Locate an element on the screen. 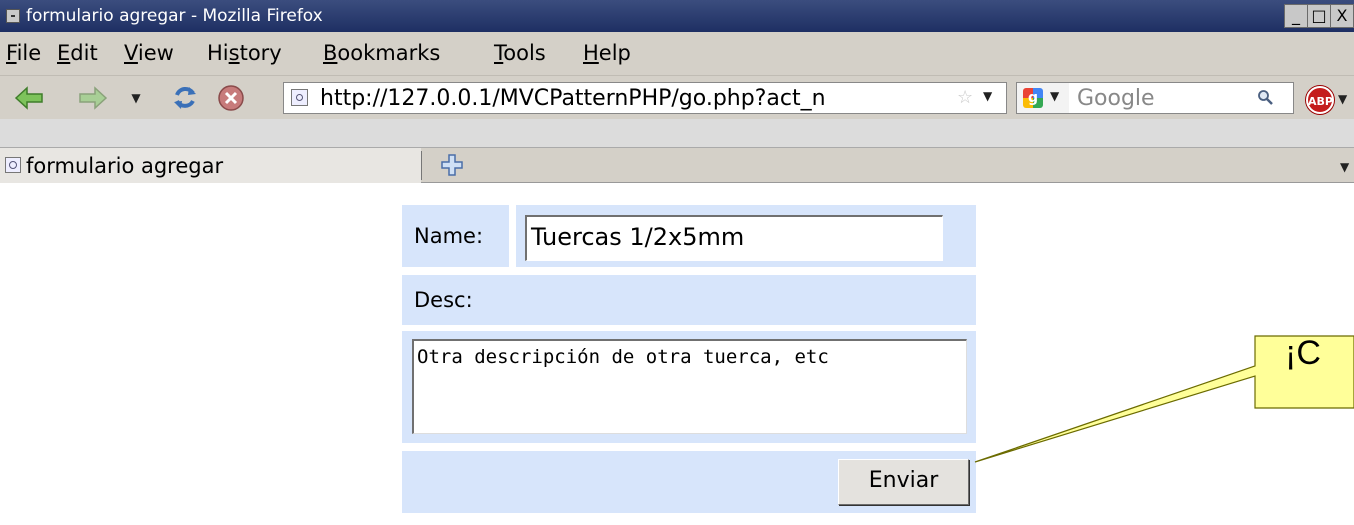 The image size is (1354, 525). menu-edit: Edit is located at coordinates (77, 53).